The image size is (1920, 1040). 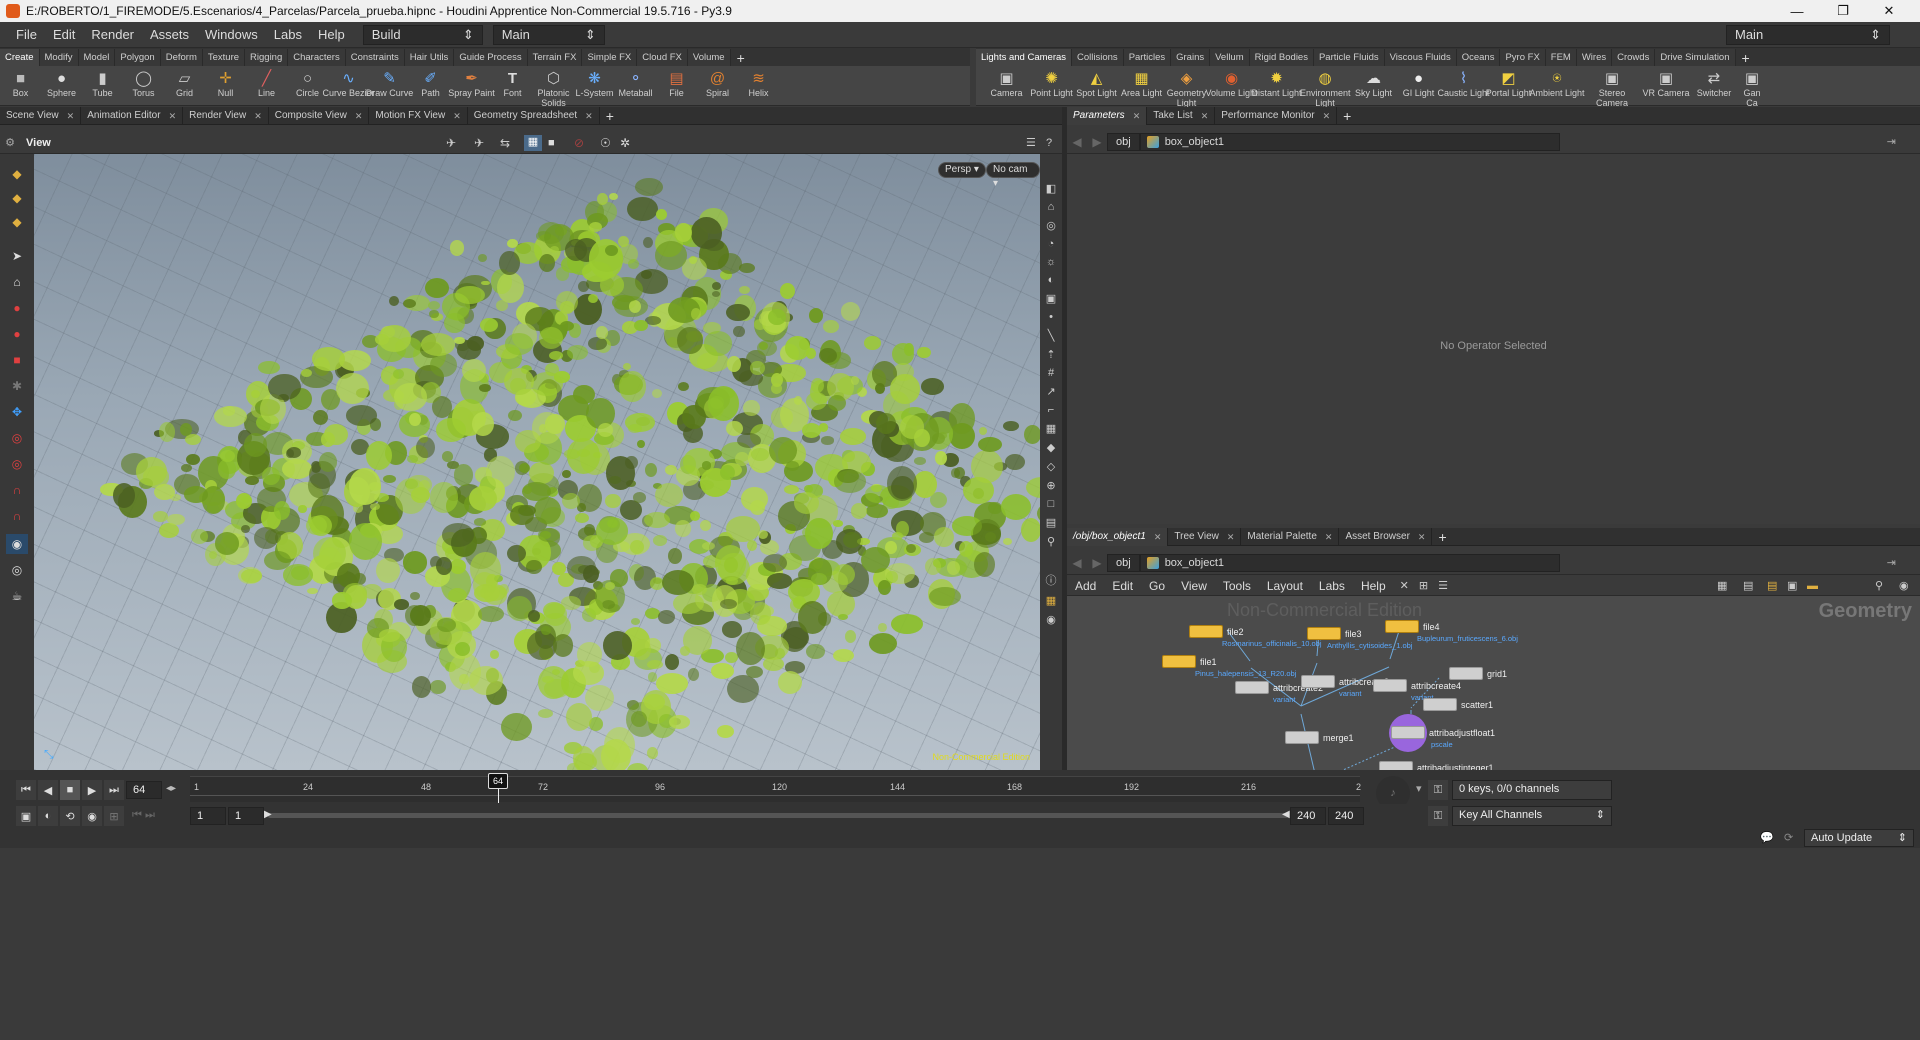 I want to click on ghost-icon: ◔, so click(x=1051, y=244).